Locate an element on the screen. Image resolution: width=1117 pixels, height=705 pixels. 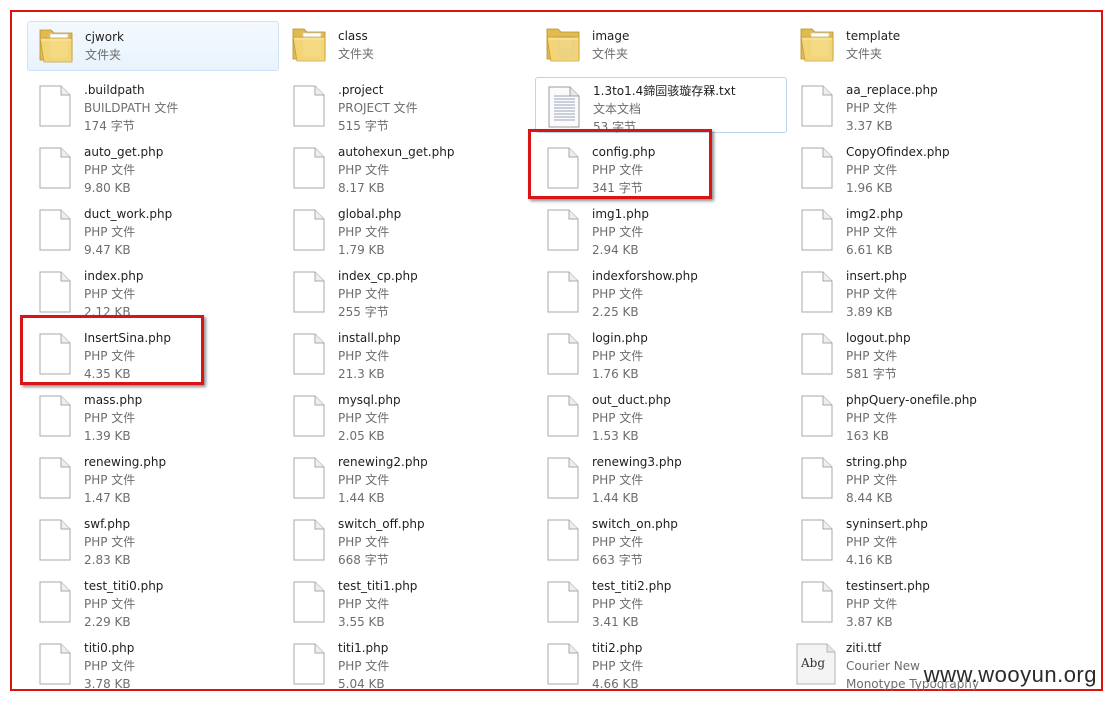
file-name: insert.php is located at coordinates (876, 276).